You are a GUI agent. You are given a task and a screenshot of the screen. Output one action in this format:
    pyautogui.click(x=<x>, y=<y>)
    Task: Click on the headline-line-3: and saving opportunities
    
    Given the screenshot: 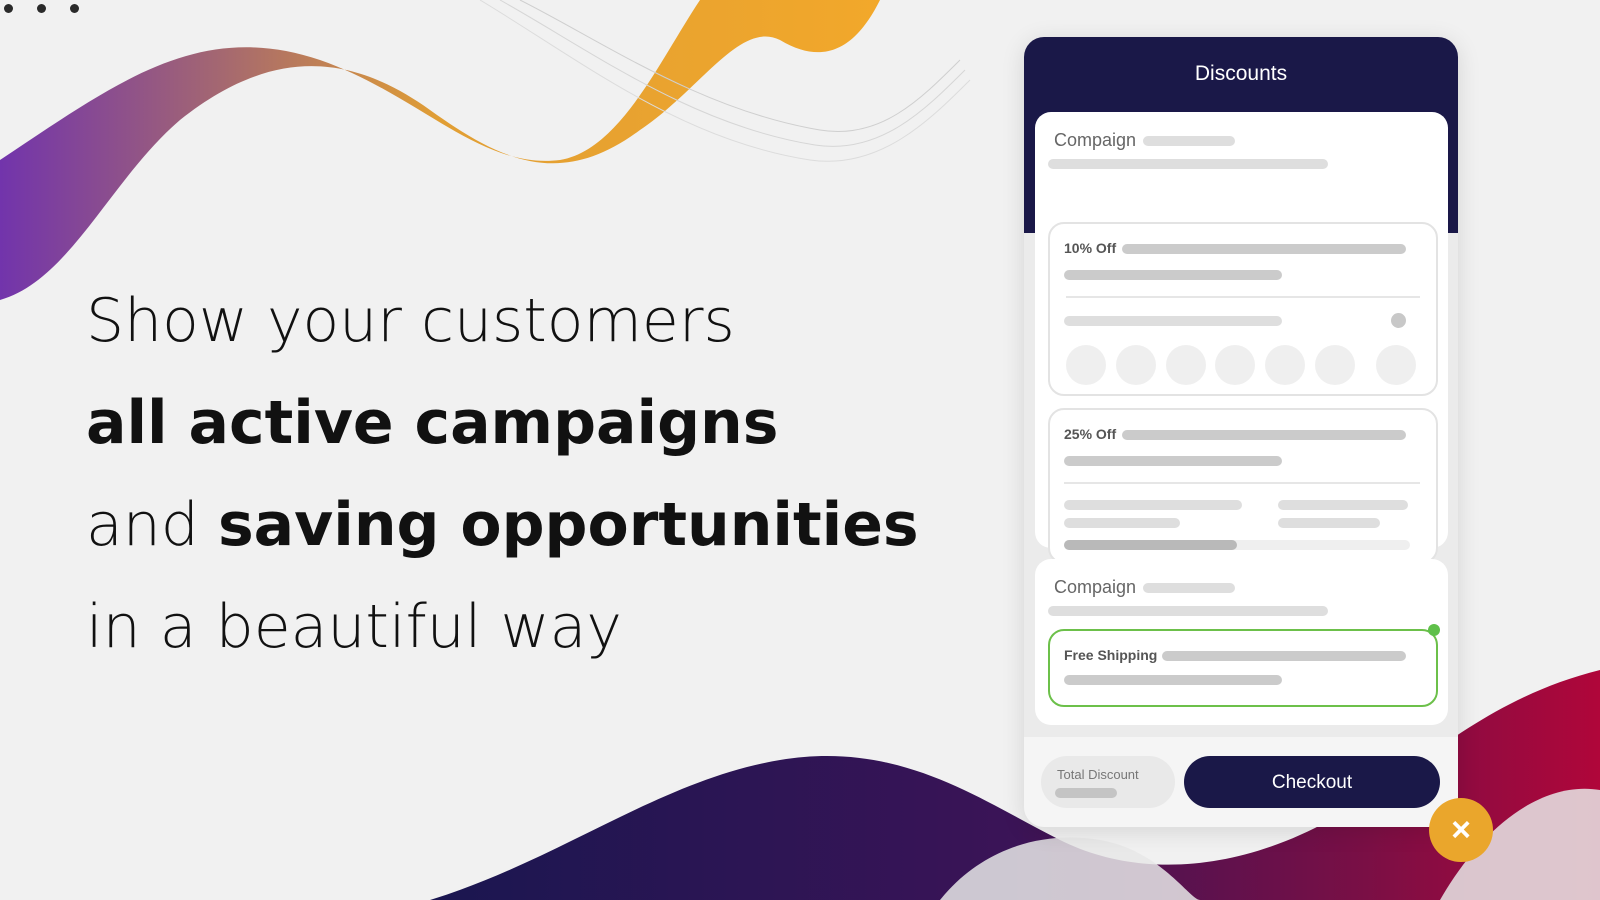 What is the action you would take?
    pyautogui.click(x=502, y=525)
    